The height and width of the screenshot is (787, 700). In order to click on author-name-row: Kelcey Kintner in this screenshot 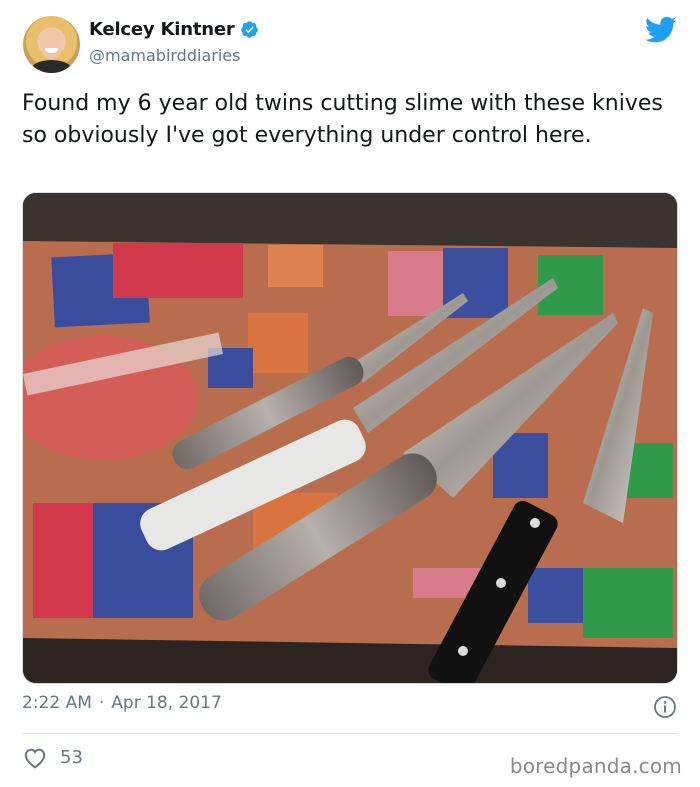, I will do `click(174, 29)`.